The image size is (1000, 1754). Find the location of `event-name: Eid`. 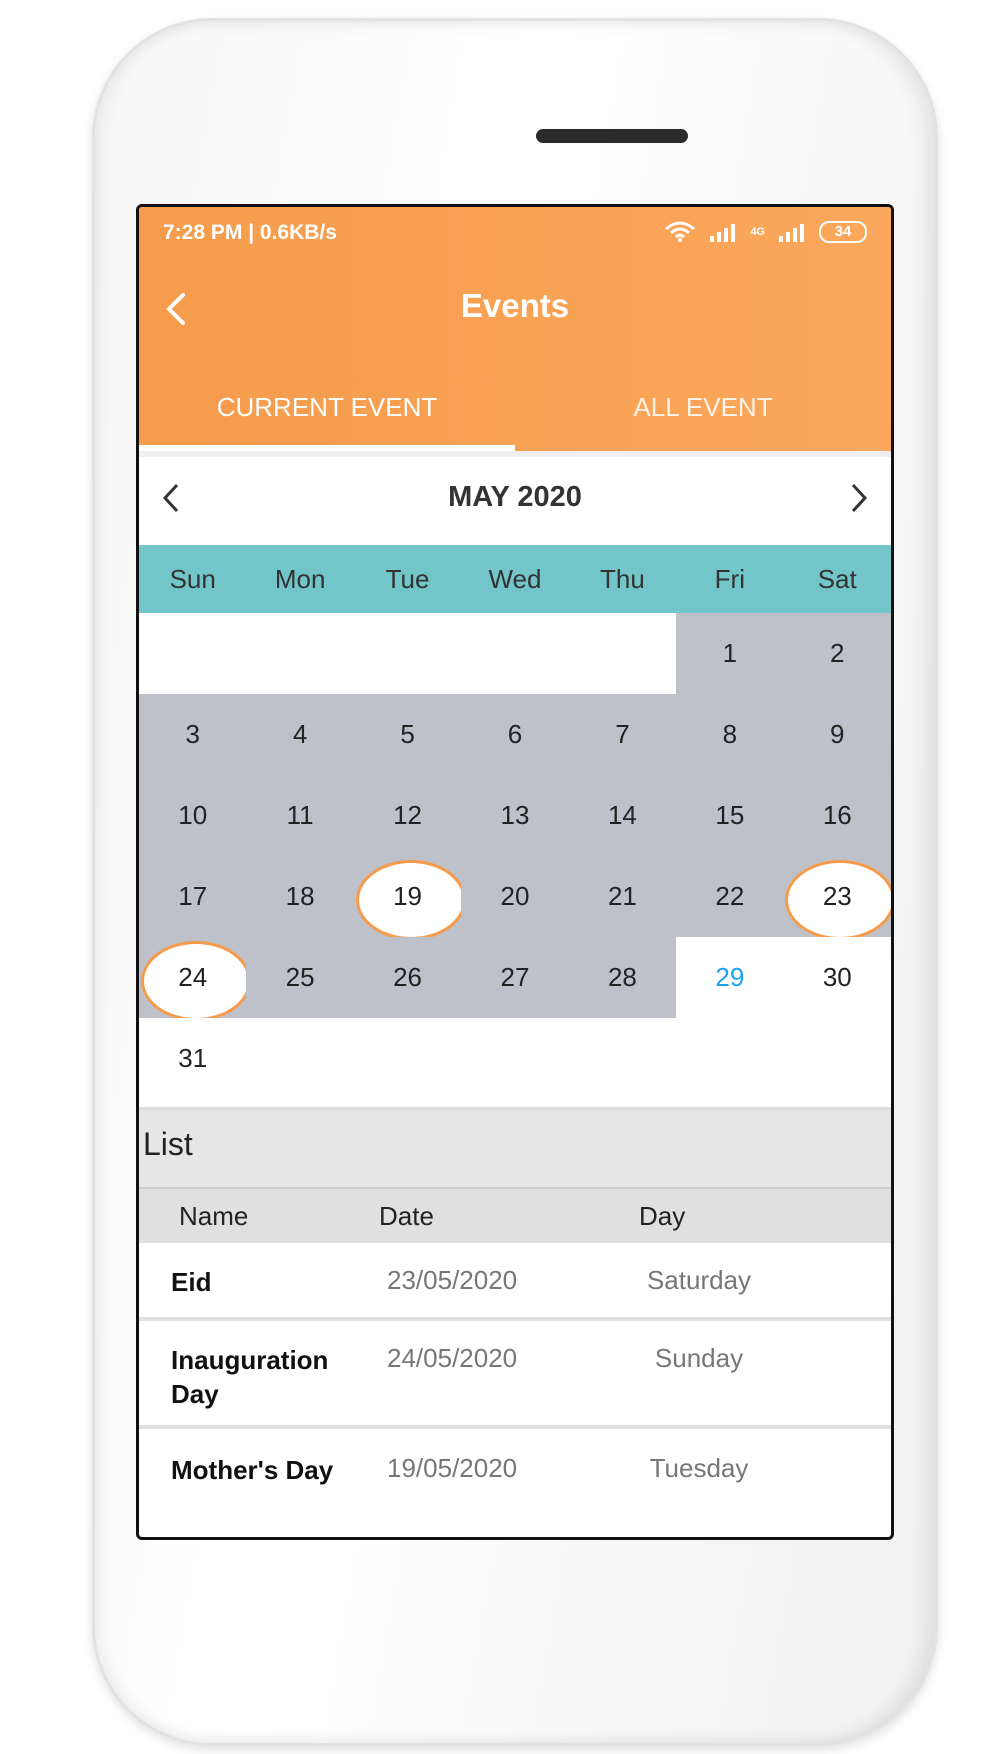

event-name: Eid is located at coordinates (191, 1282).